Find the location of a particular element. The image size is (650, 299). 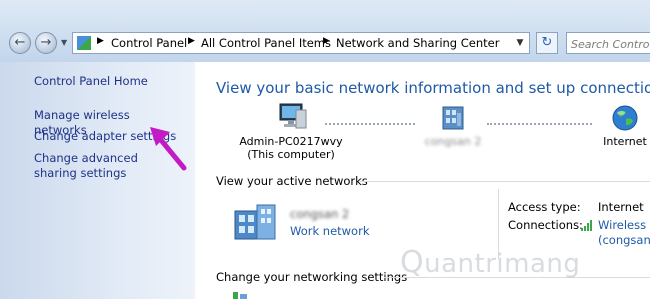

watermark: Quantrimang is located at coordinates (490, 262).